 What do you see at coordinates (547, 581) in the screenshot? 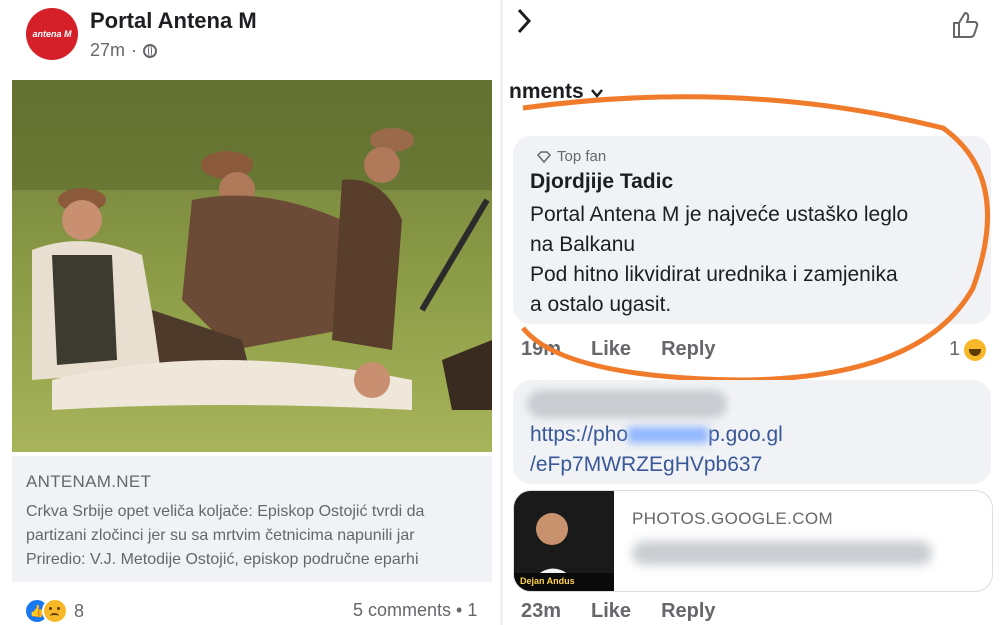
I see `thumbnail-caption: Dejan Andus` at bounding box center [547, 581].